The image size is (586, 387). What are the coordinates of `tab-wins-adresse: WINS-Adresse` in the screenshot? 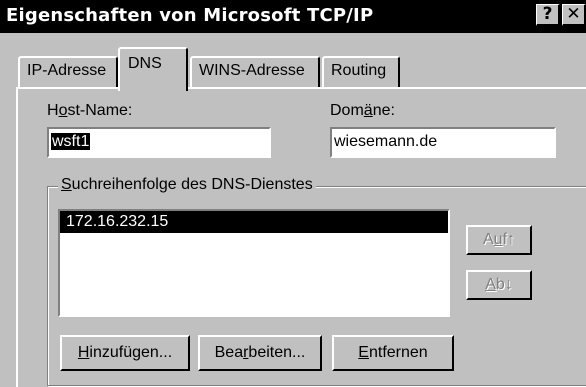 It's located at (255, 72).